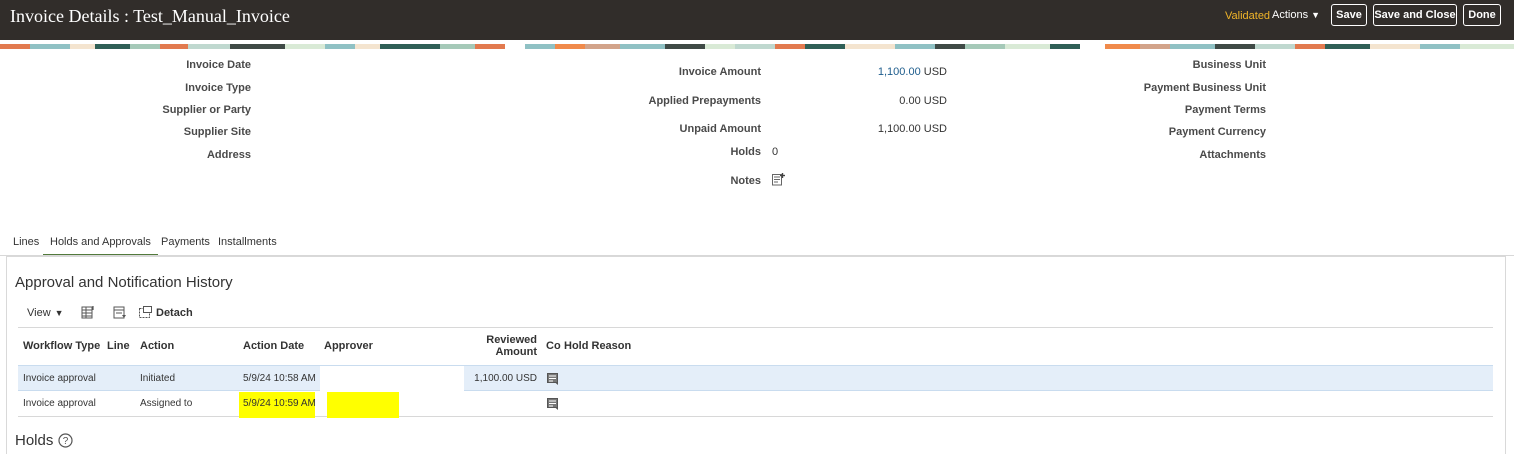 This screenshot has height=454, width=1514. What do you see at coordinates (150, 16) in the screenshot?
I see `page-title: Invoice Details : Test_Manual_Invoice` at bounding box center [150, 16].